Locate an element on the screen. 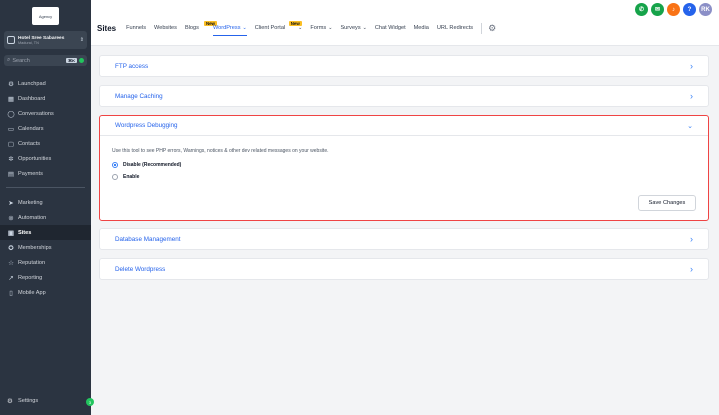  help-icon: ? is located at coordinates (689, 9).